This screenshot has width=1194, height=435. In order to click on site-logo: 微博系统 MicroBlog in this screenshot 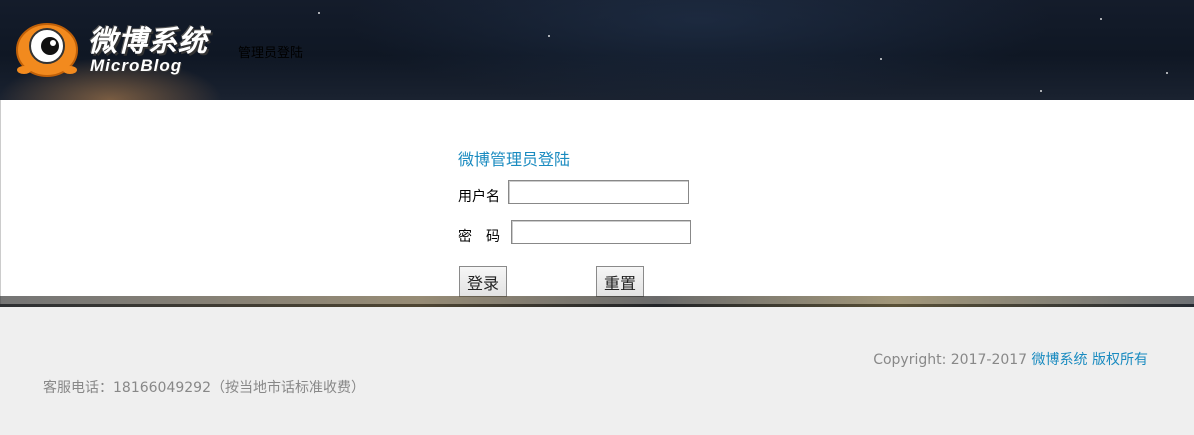, I will do `click(114, 47)`.